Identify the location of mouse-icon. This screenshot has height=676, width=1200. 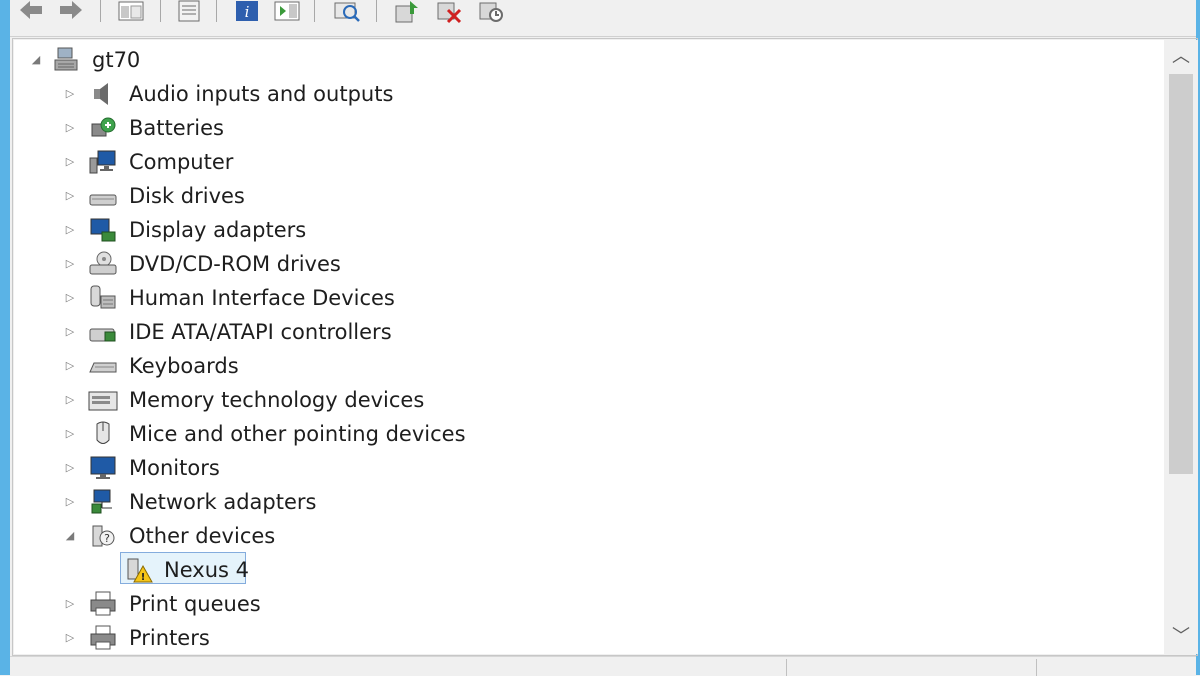
(103, 432).